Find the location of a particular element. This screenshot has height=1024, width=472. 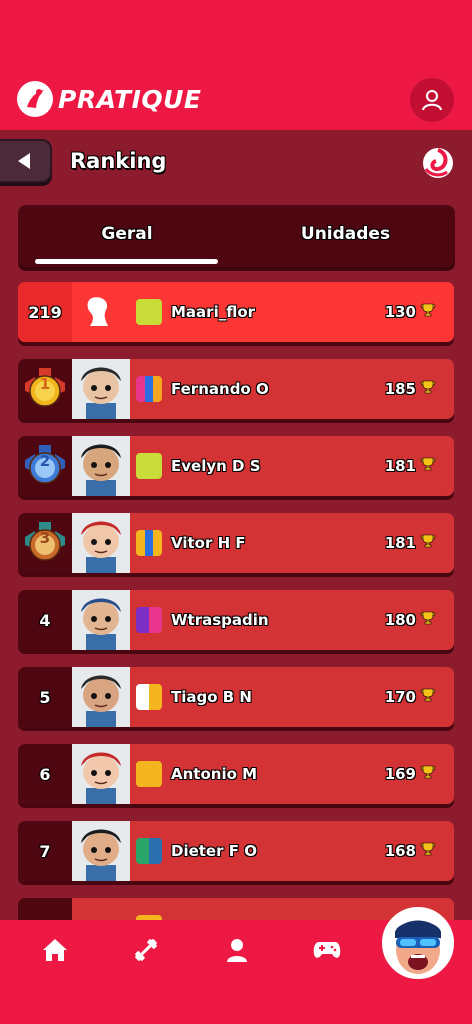

nav-home is located at coordinates (55, 950).